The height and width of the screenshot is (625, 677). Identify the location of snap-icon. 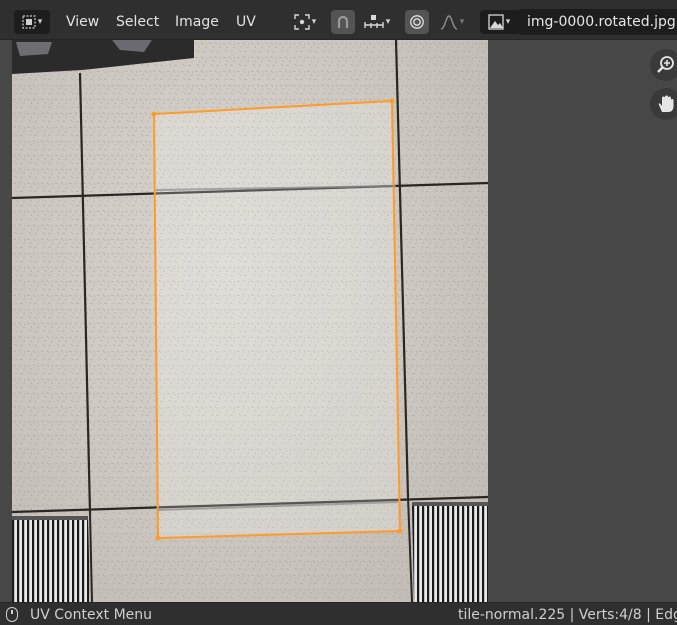
(343, 21).